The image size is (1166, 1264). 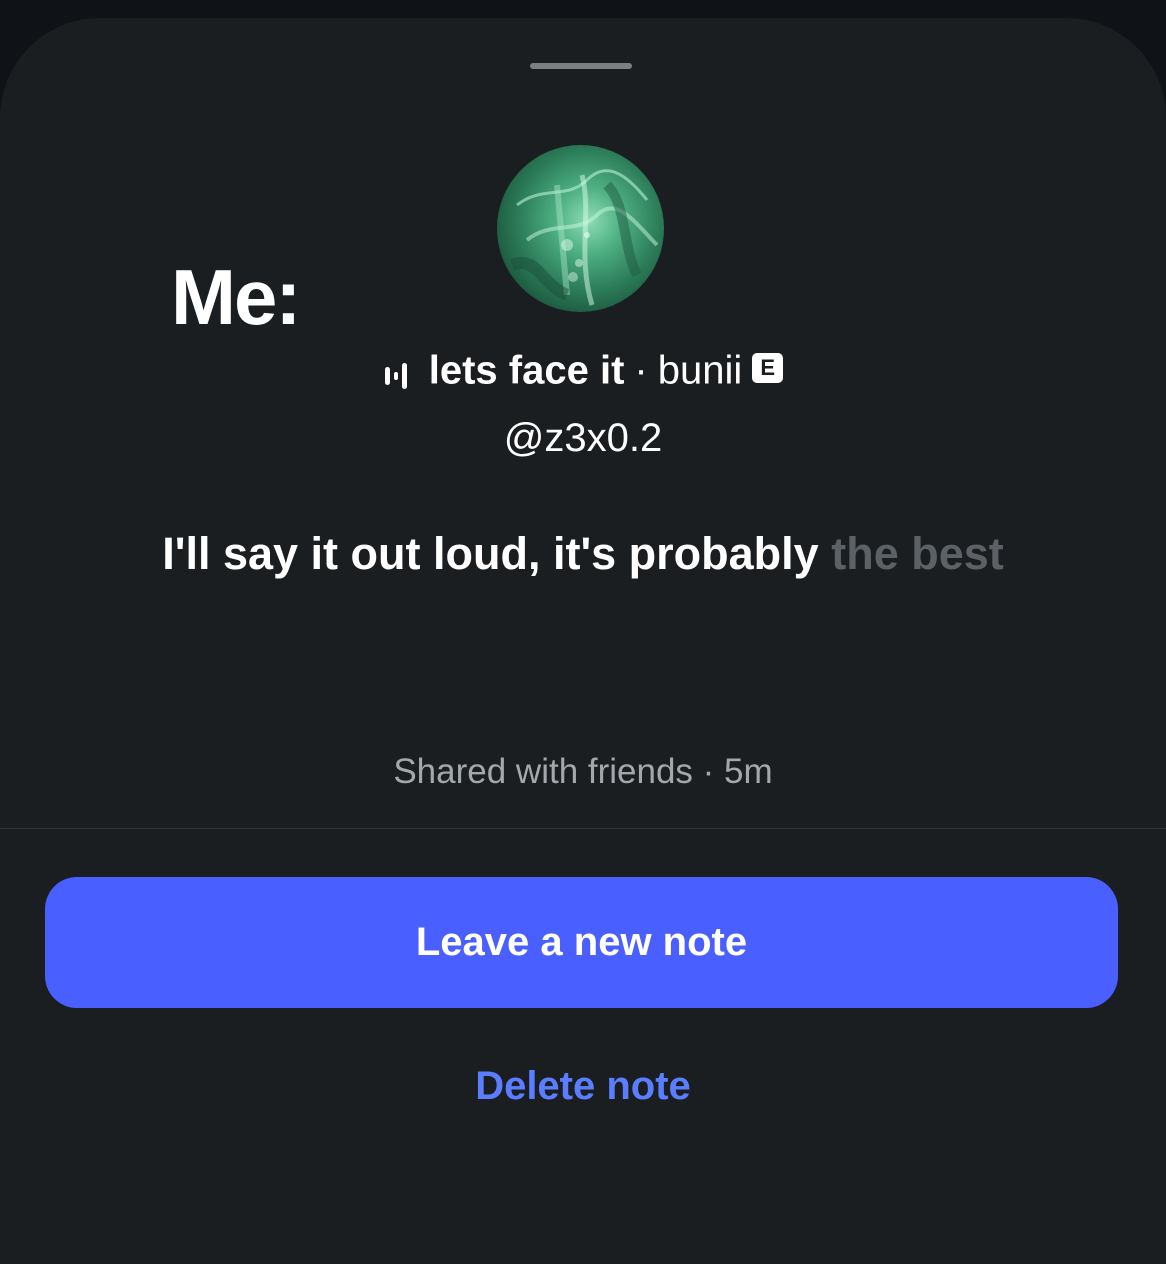 I want to click on delete-note-button: Delete note, so click(x=583, y=1086).